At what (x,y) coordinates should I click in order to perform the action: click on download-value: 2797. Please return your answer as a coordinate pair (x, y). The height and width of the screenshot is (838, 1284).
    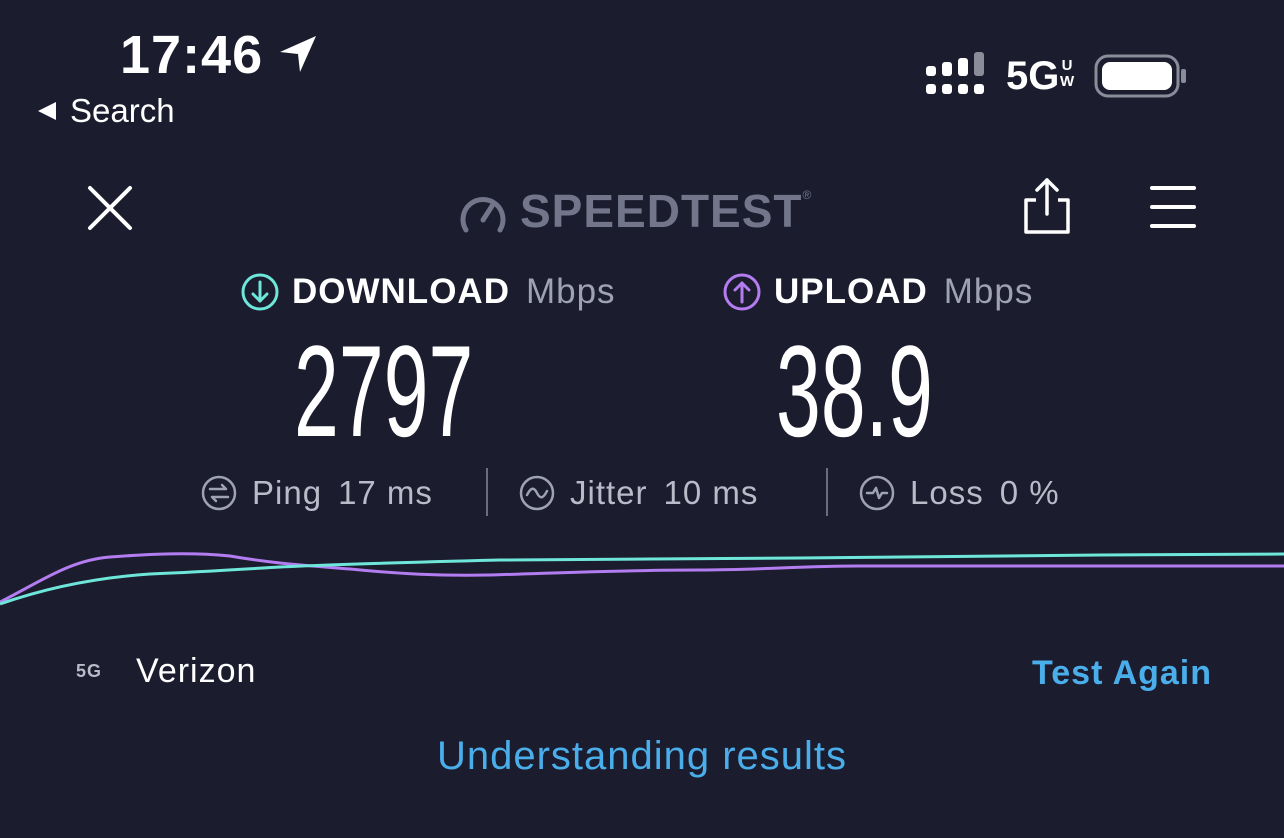
    Looking at the image, I should click on (384, 391).